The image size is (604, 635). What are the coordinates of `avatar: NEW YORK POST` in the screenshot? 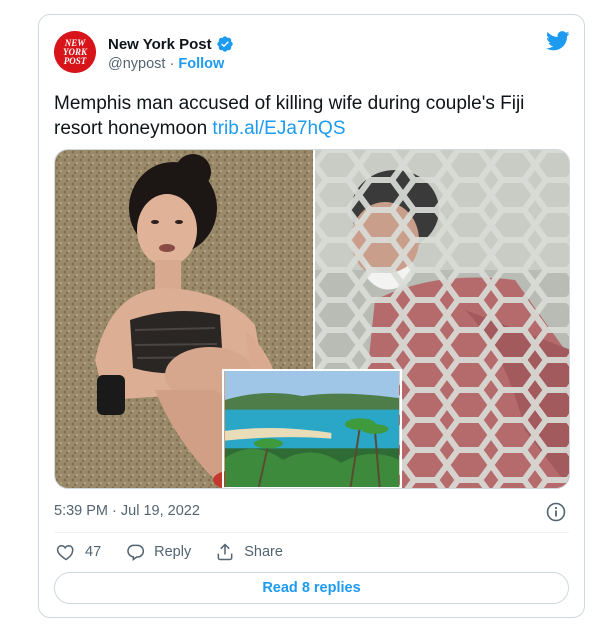 It's located at (75, 52).